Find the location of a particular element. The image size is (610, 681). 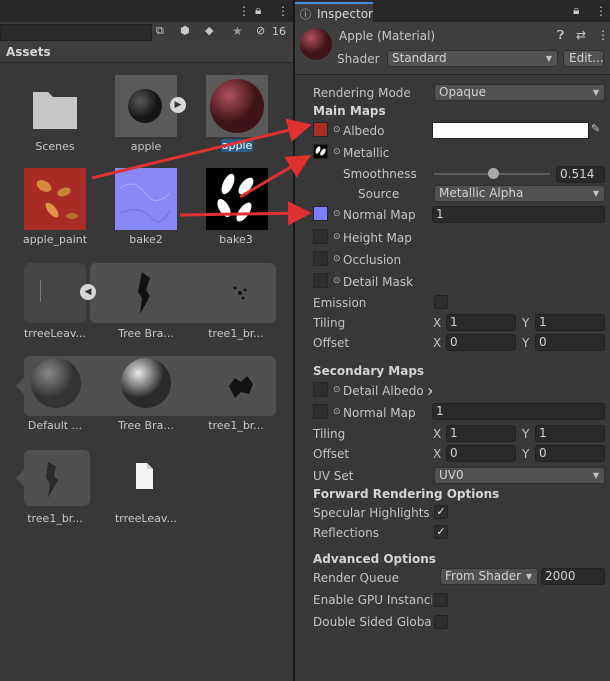

expand-arrow-icon: ▶ is located at coordinates (178, 105).